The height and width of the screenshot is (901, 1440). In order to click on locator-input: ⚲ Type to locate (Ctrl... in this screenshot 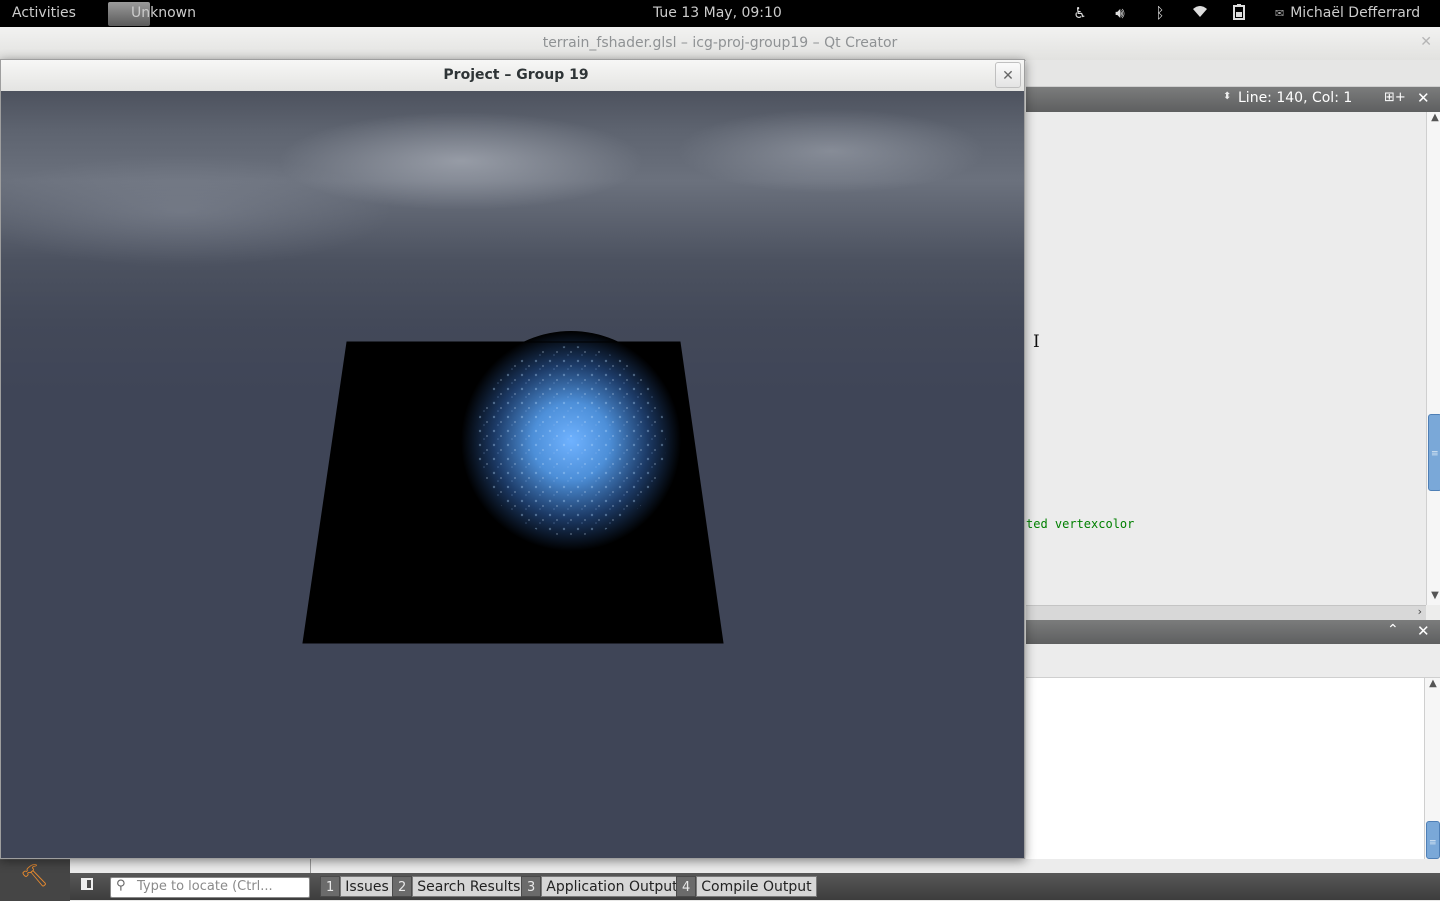, I will do `click(210, 887)`.